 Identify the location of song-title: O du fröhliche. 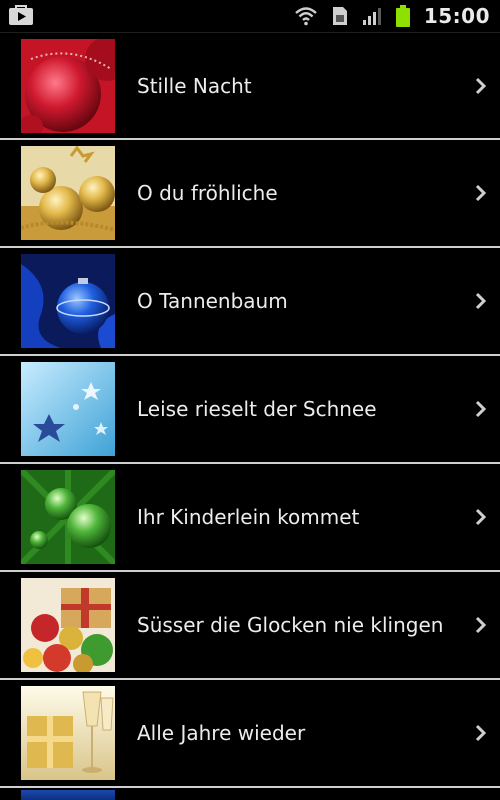
(207, 193).